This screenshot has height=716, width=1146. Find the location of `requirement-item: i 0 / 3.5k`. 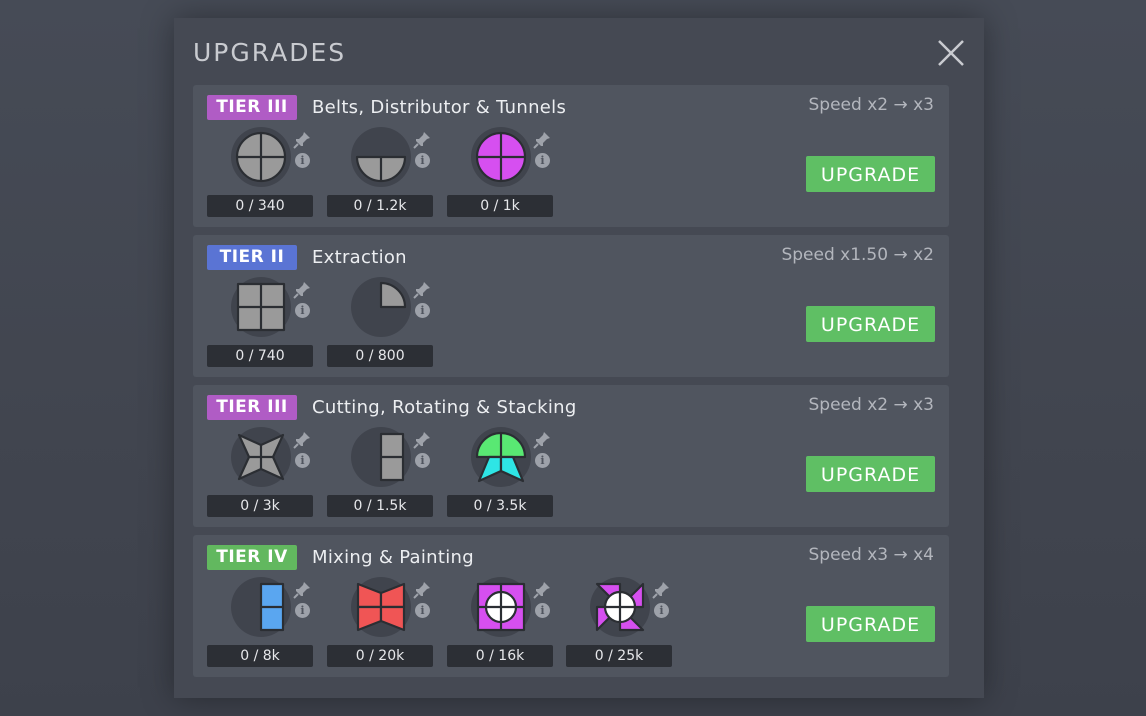

requirement-item: i 0 / 3.5k is located at coordinates (507, 471).